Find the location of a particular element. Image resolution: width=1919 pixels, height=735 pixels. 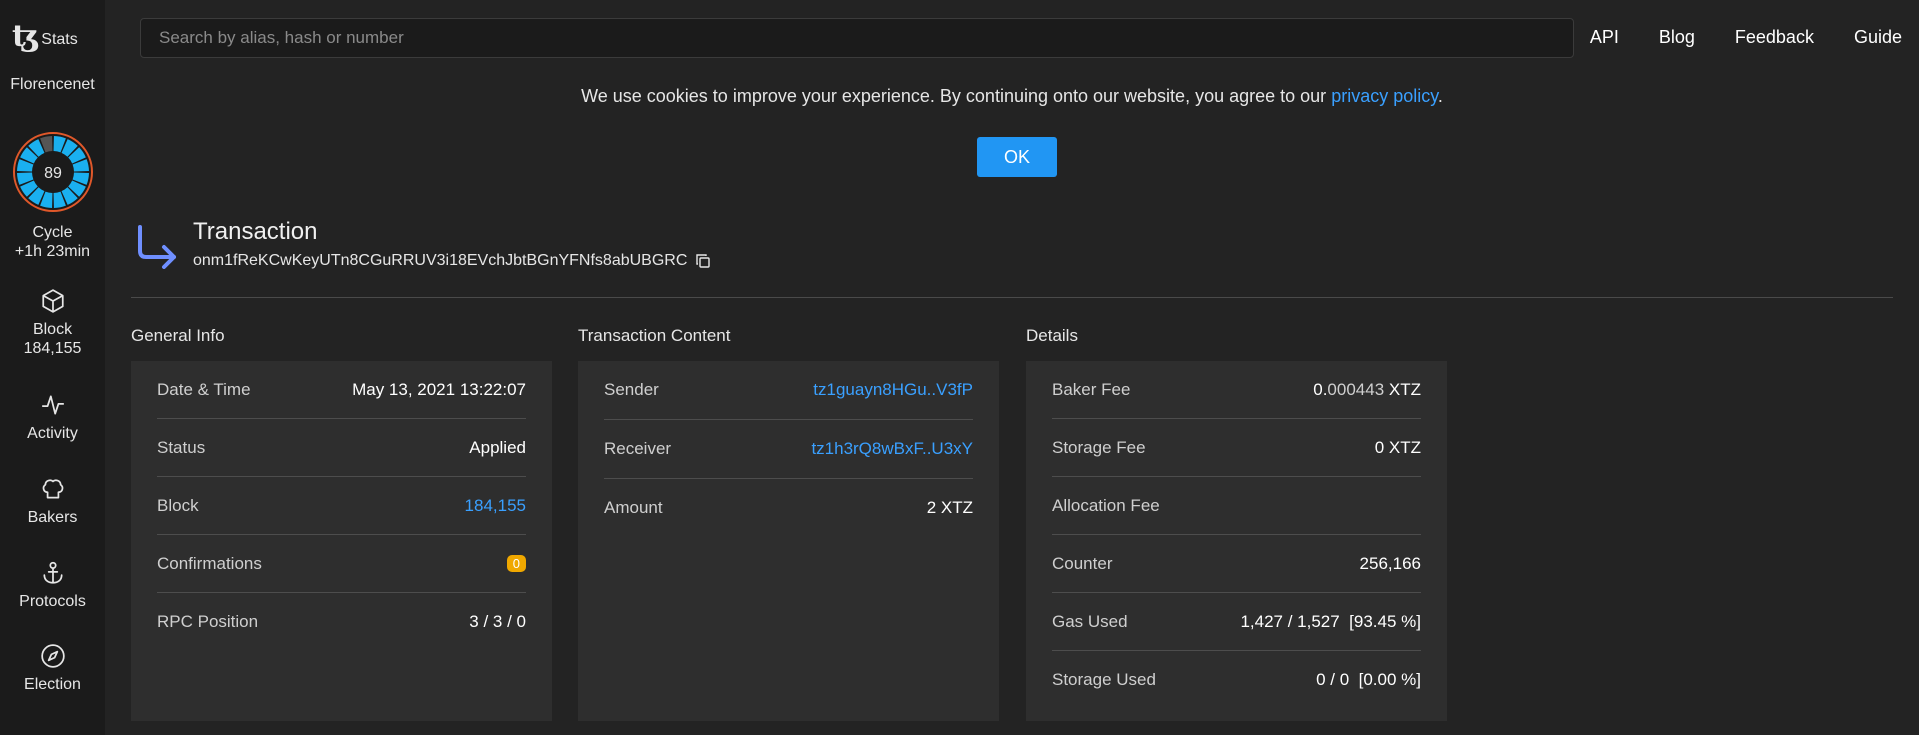

sidebar-item-block: Block 184,155 is located at coordinates (52, 323).